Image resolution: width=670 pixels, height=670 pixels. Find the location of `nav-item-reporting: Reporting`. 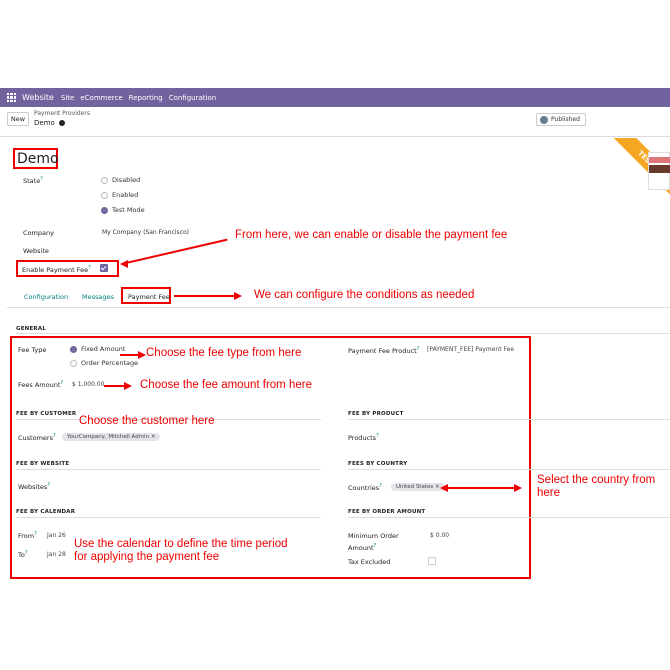

nav-item-reporting: Reporting is located at coordinates (146, 98).